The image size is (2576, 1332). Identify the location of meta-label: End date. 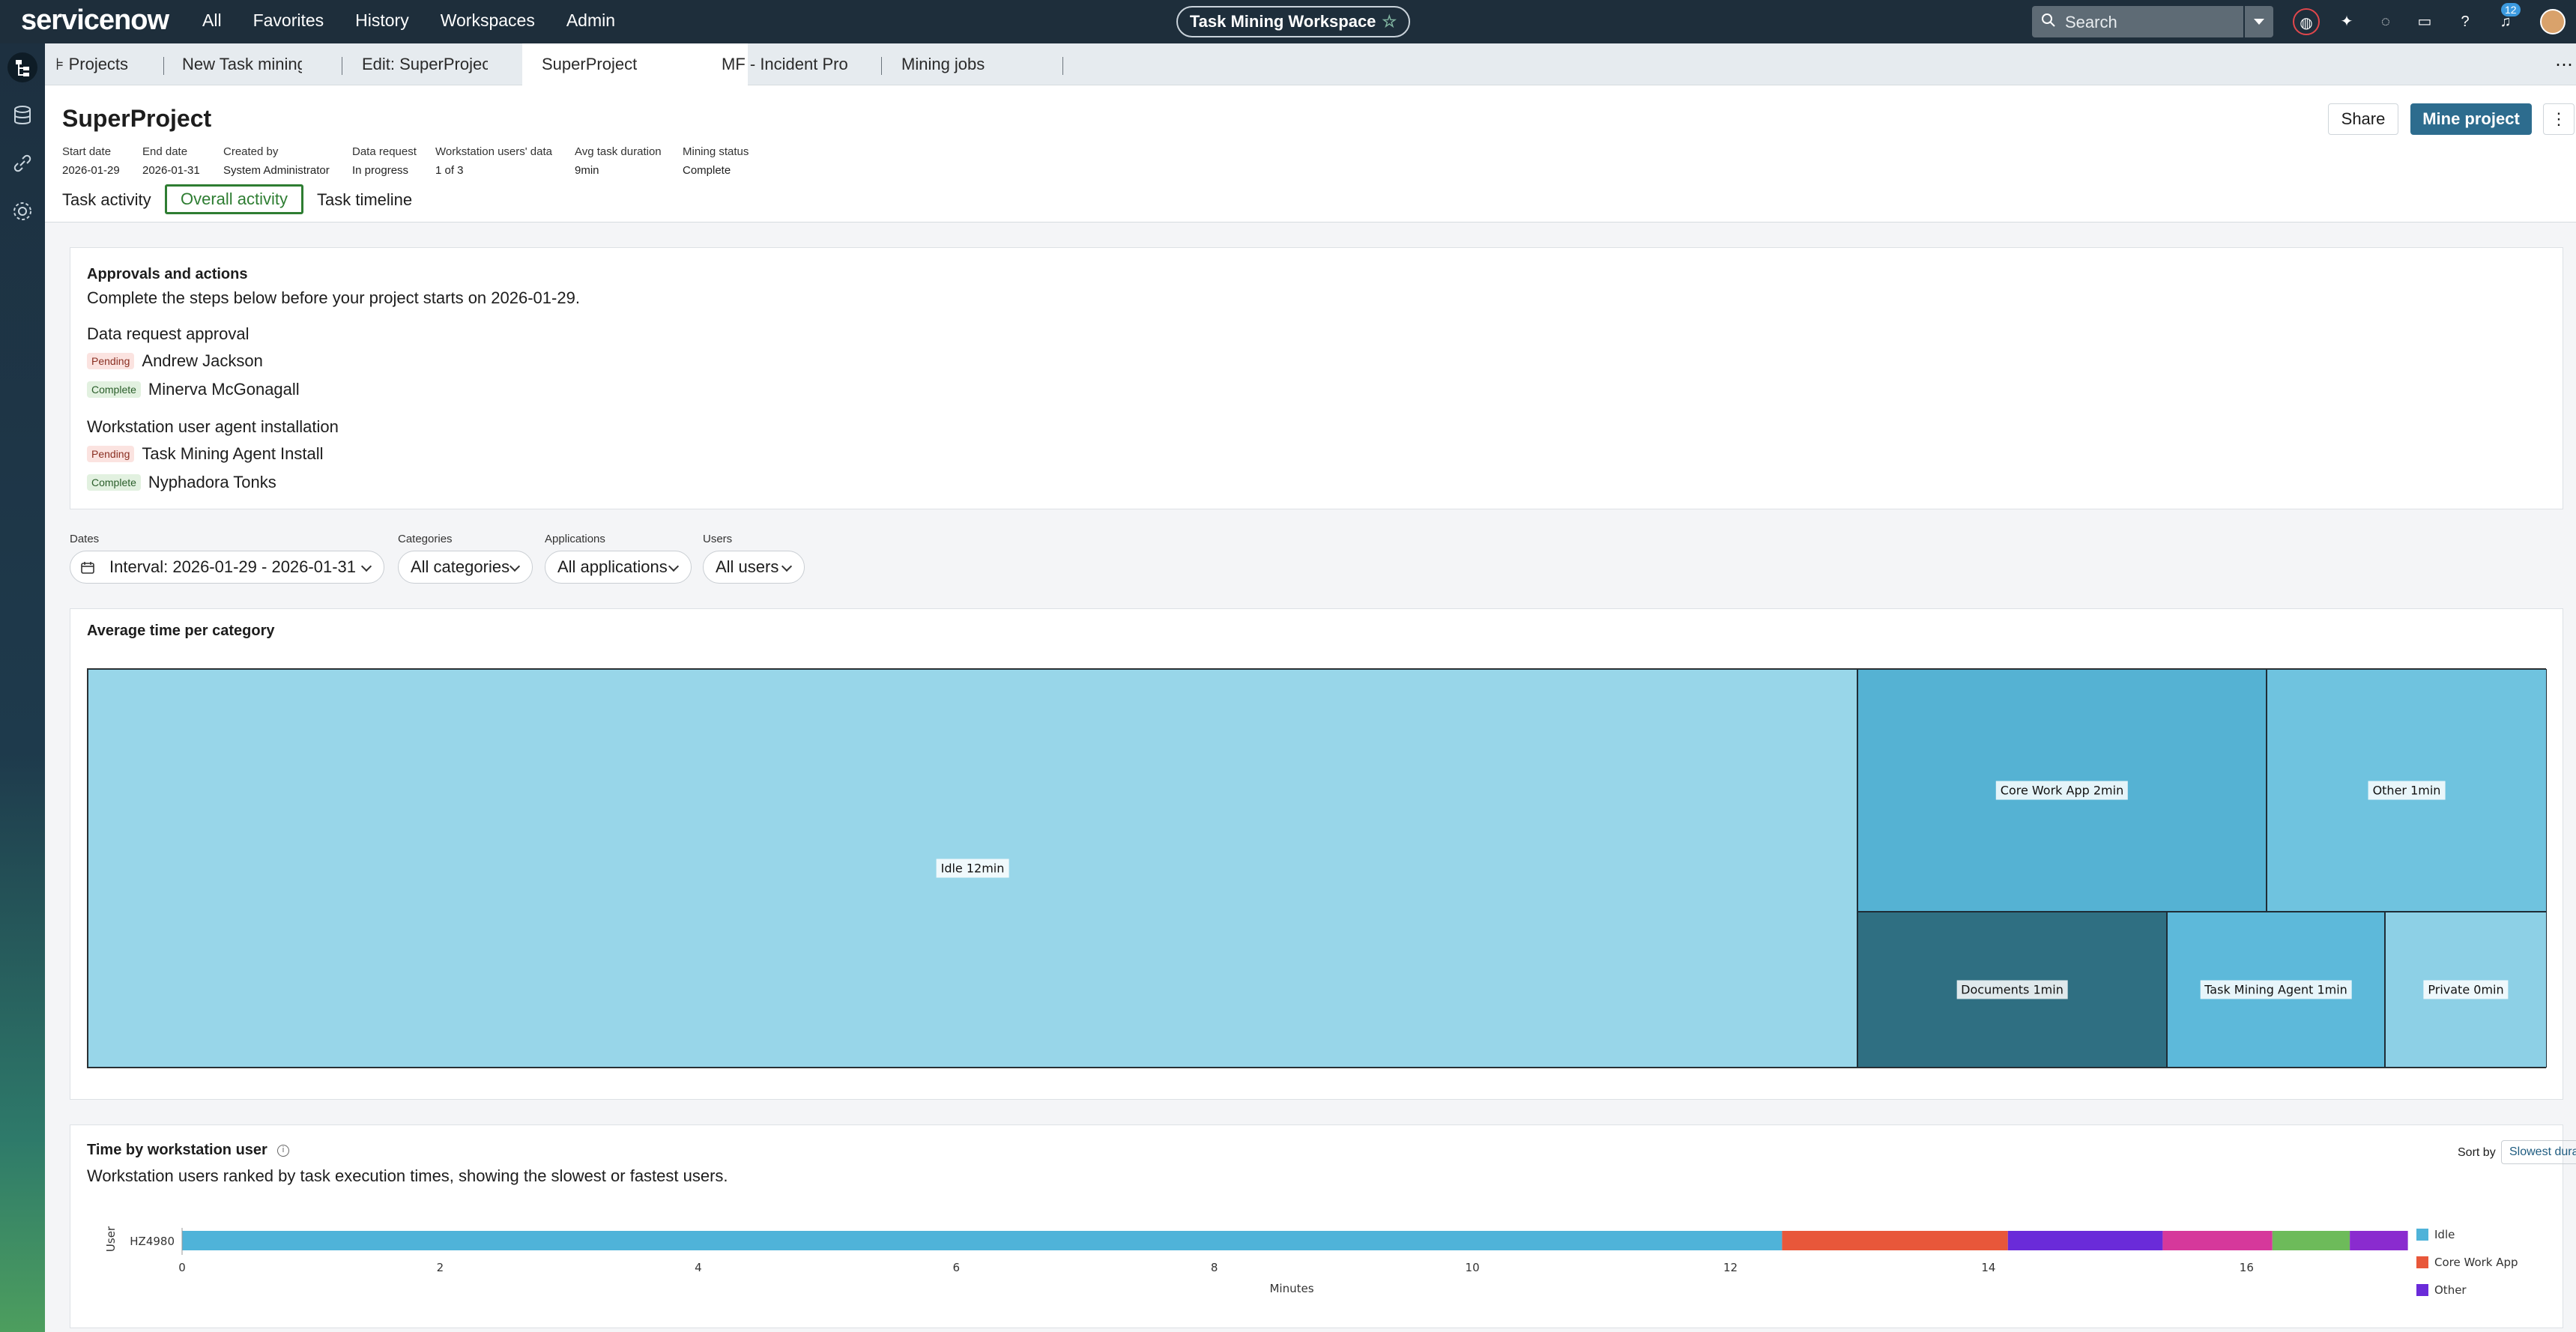
(165, 151).